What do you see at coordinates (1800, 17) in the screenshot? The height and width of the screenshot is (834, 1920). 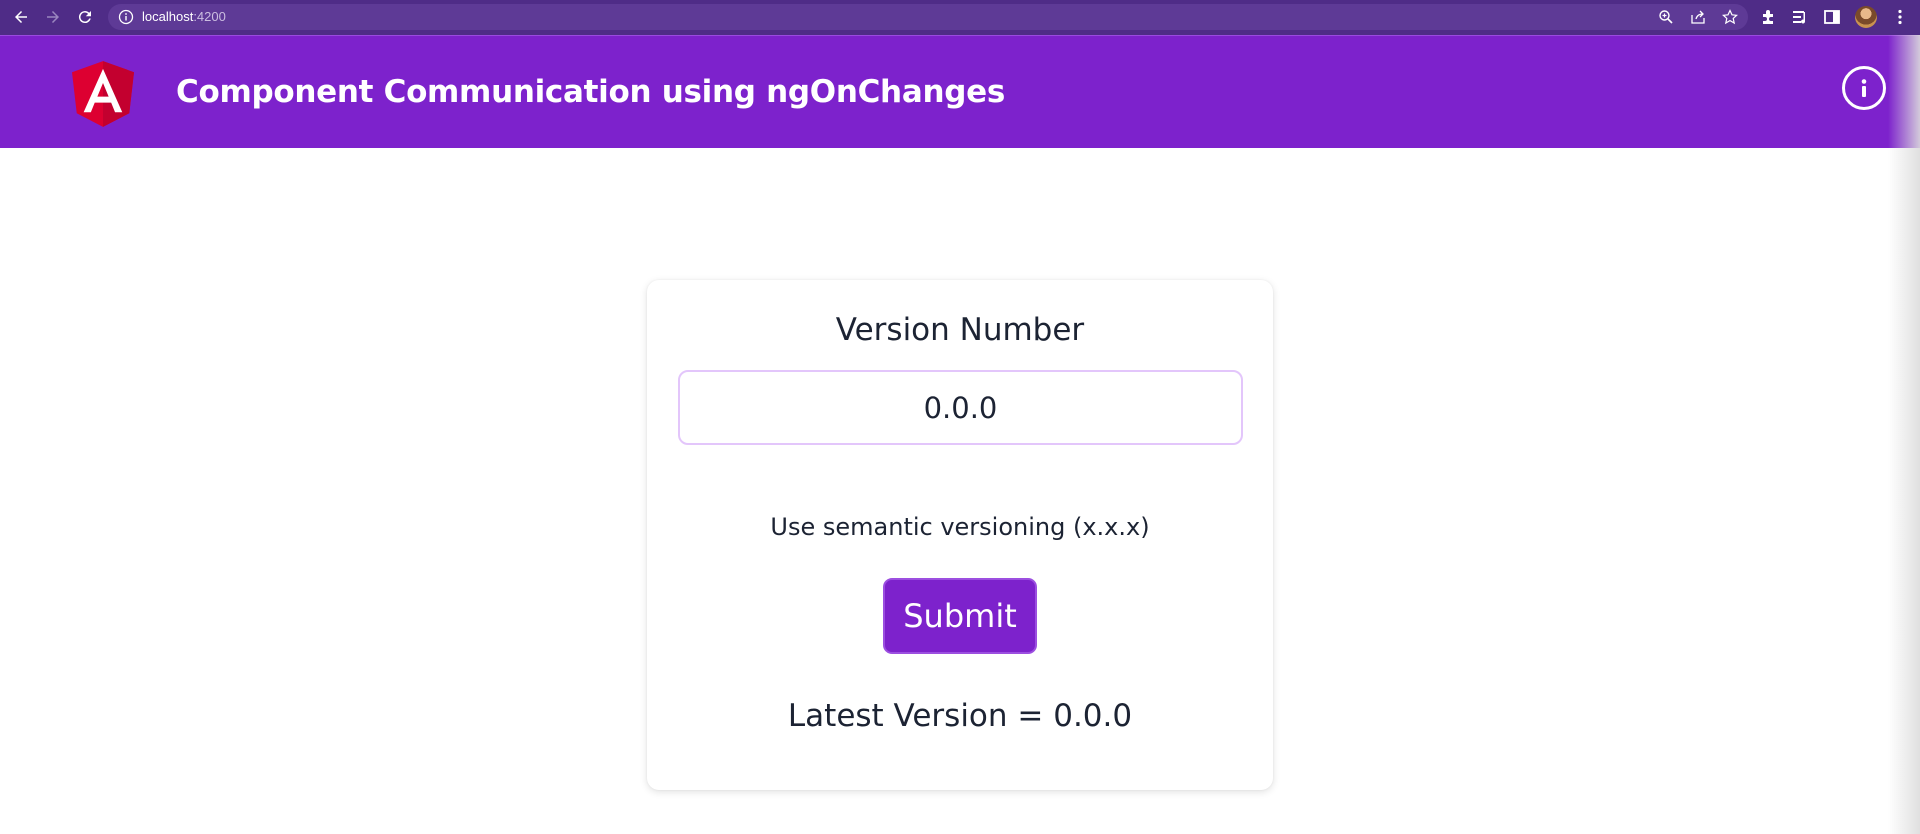 I see `media-controls-icon` at bounding box center [1800, 17].